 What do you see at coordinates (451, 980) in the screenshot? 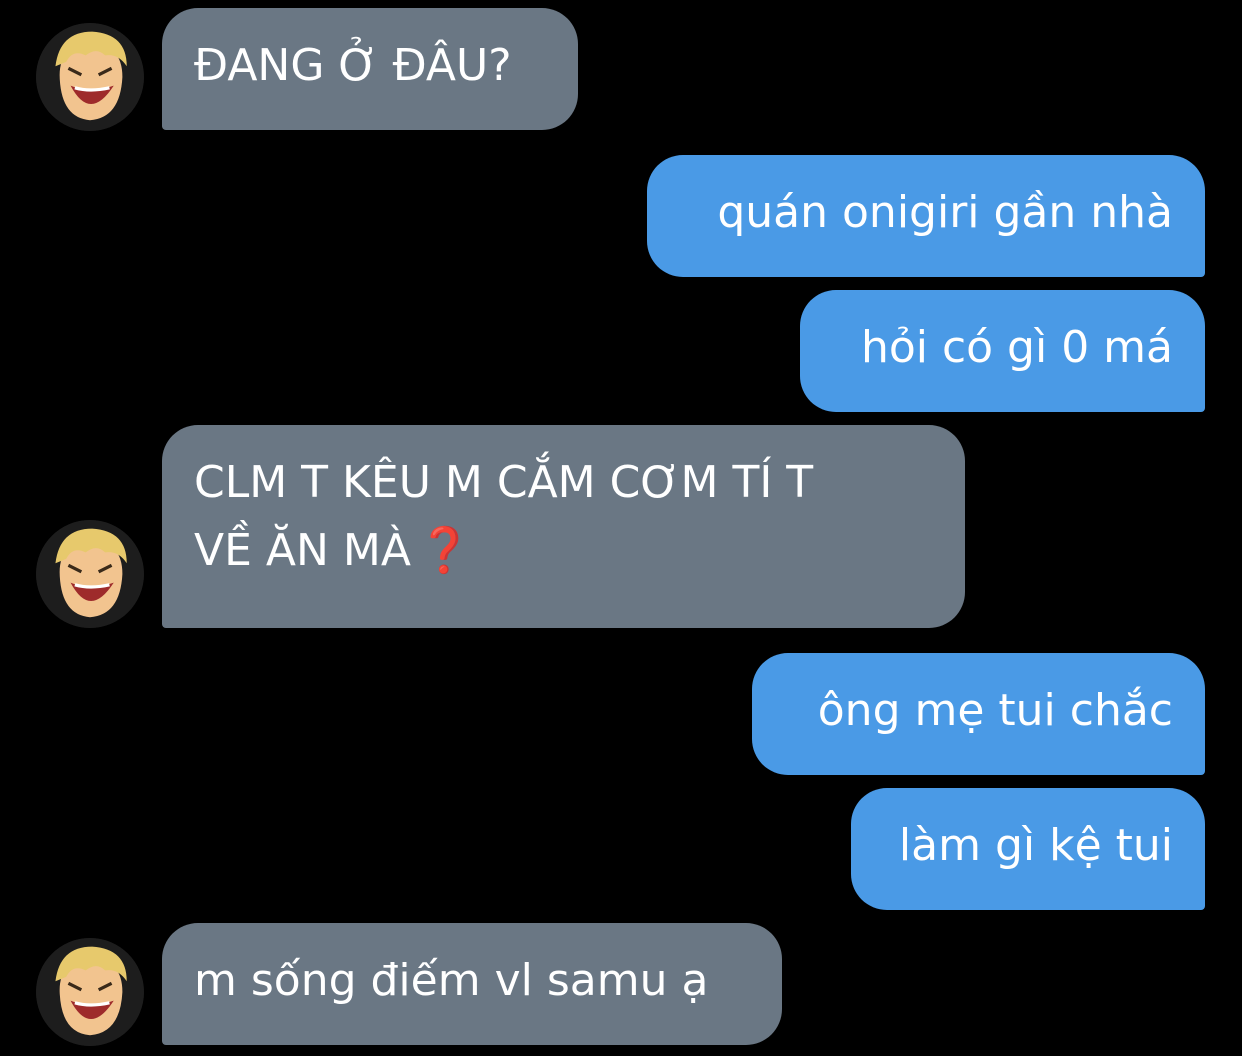
I see `message-text: m sống điếm vl samu ạ` at bounding box center [451, 980].